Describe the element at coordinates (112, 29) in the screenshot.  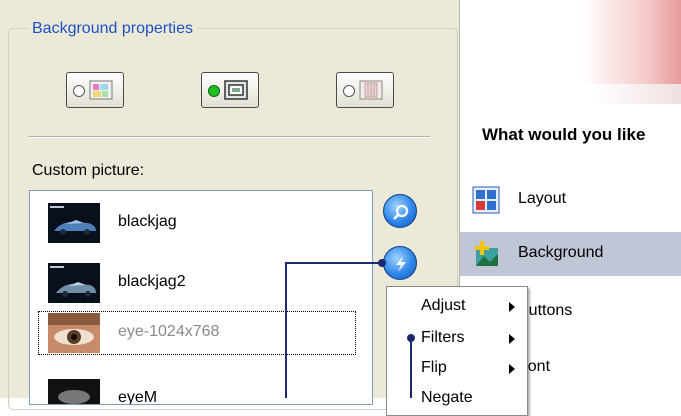
I see `group-title: Background properties` at that location.